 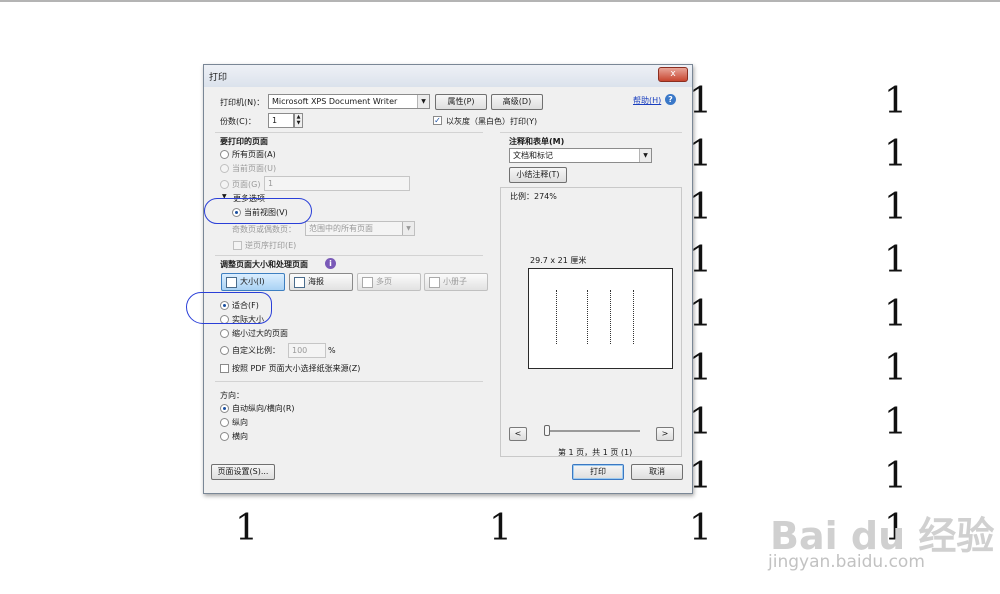 What do you see at coordinates (657, 472) in the screenshot?
I see `cancel-button: 取消` at bounding box center [657, 472].